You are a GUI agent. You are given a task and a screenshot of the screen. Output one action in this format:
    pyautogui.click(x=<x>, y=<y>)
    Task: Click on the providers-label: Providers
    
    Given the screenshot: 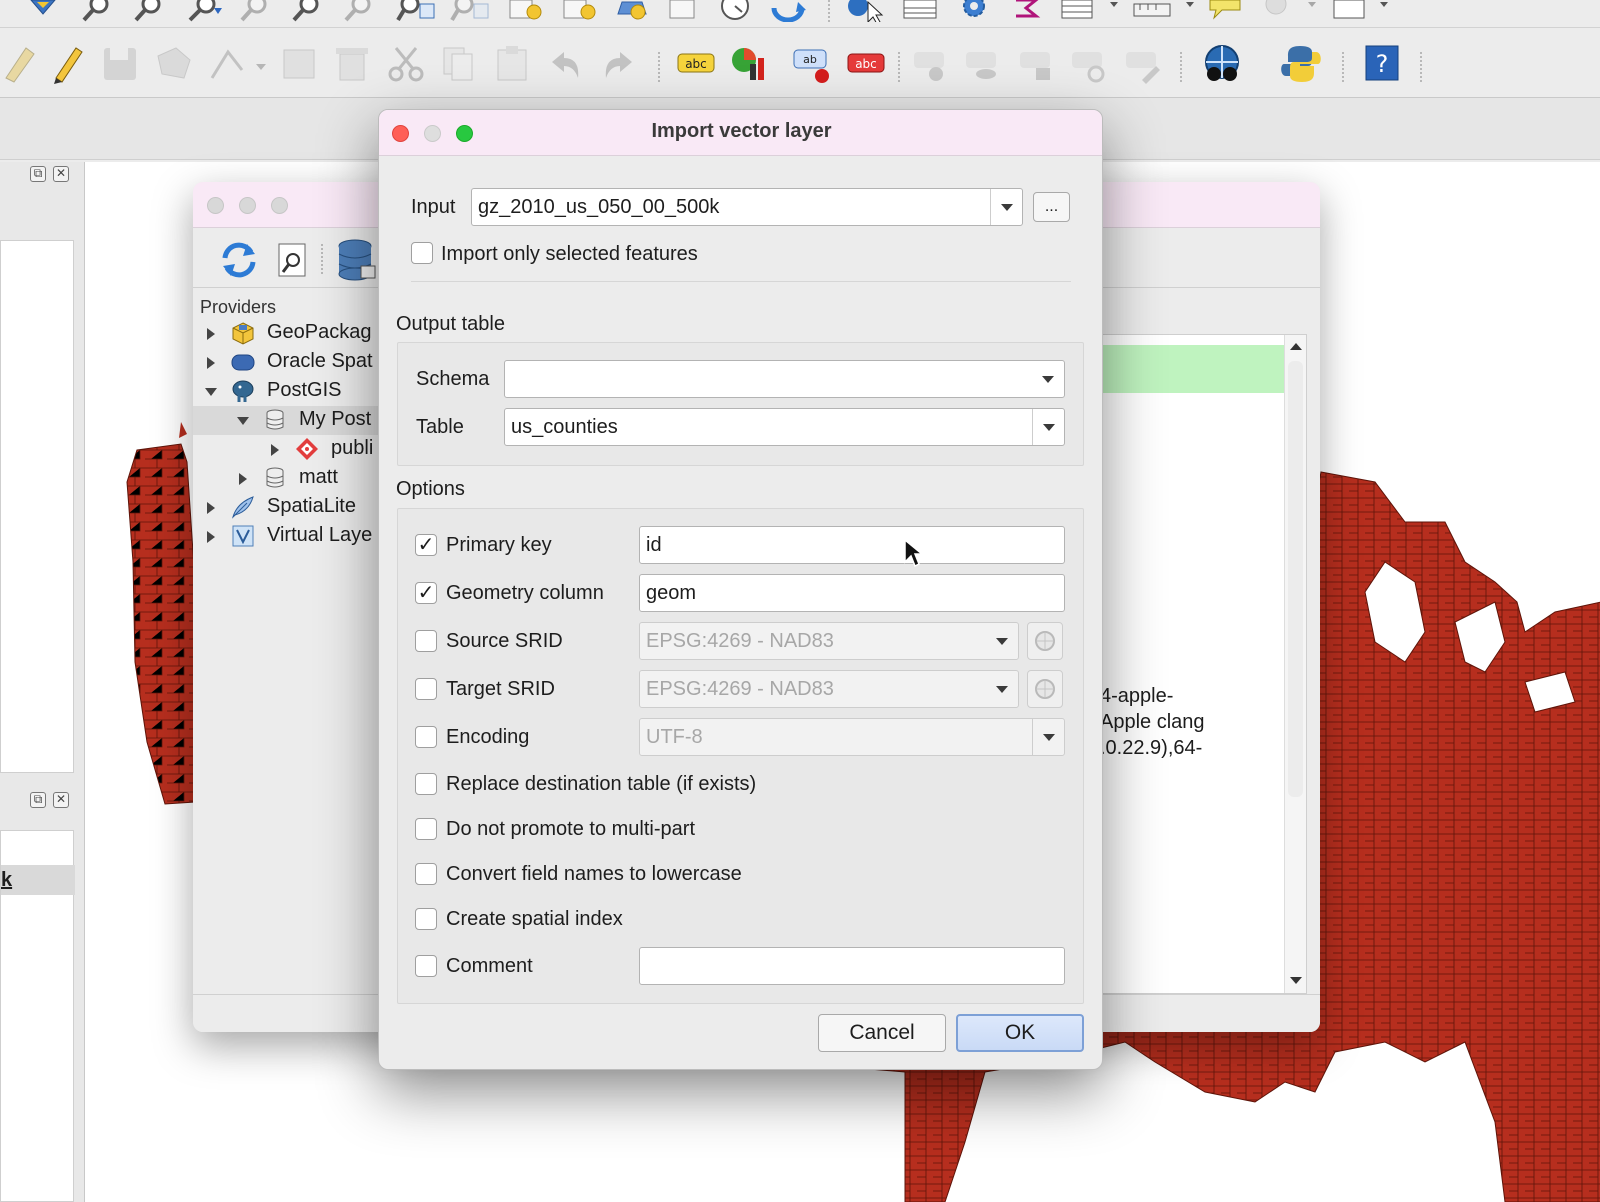 What is the action you would take?
    pyautogui.click(x=238, y=307)
    